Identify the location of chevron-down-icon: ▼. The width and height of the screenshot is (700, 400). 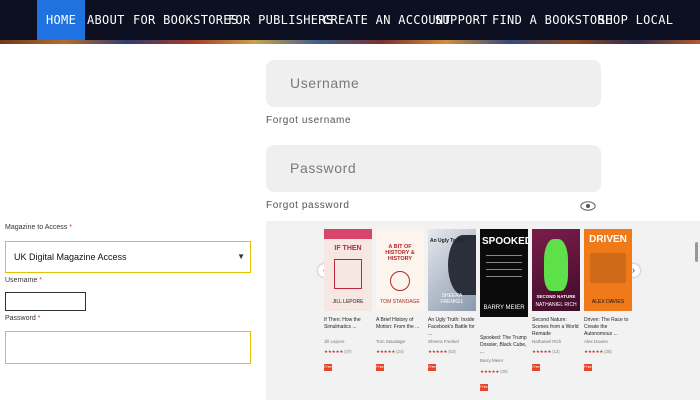
(241, 256).